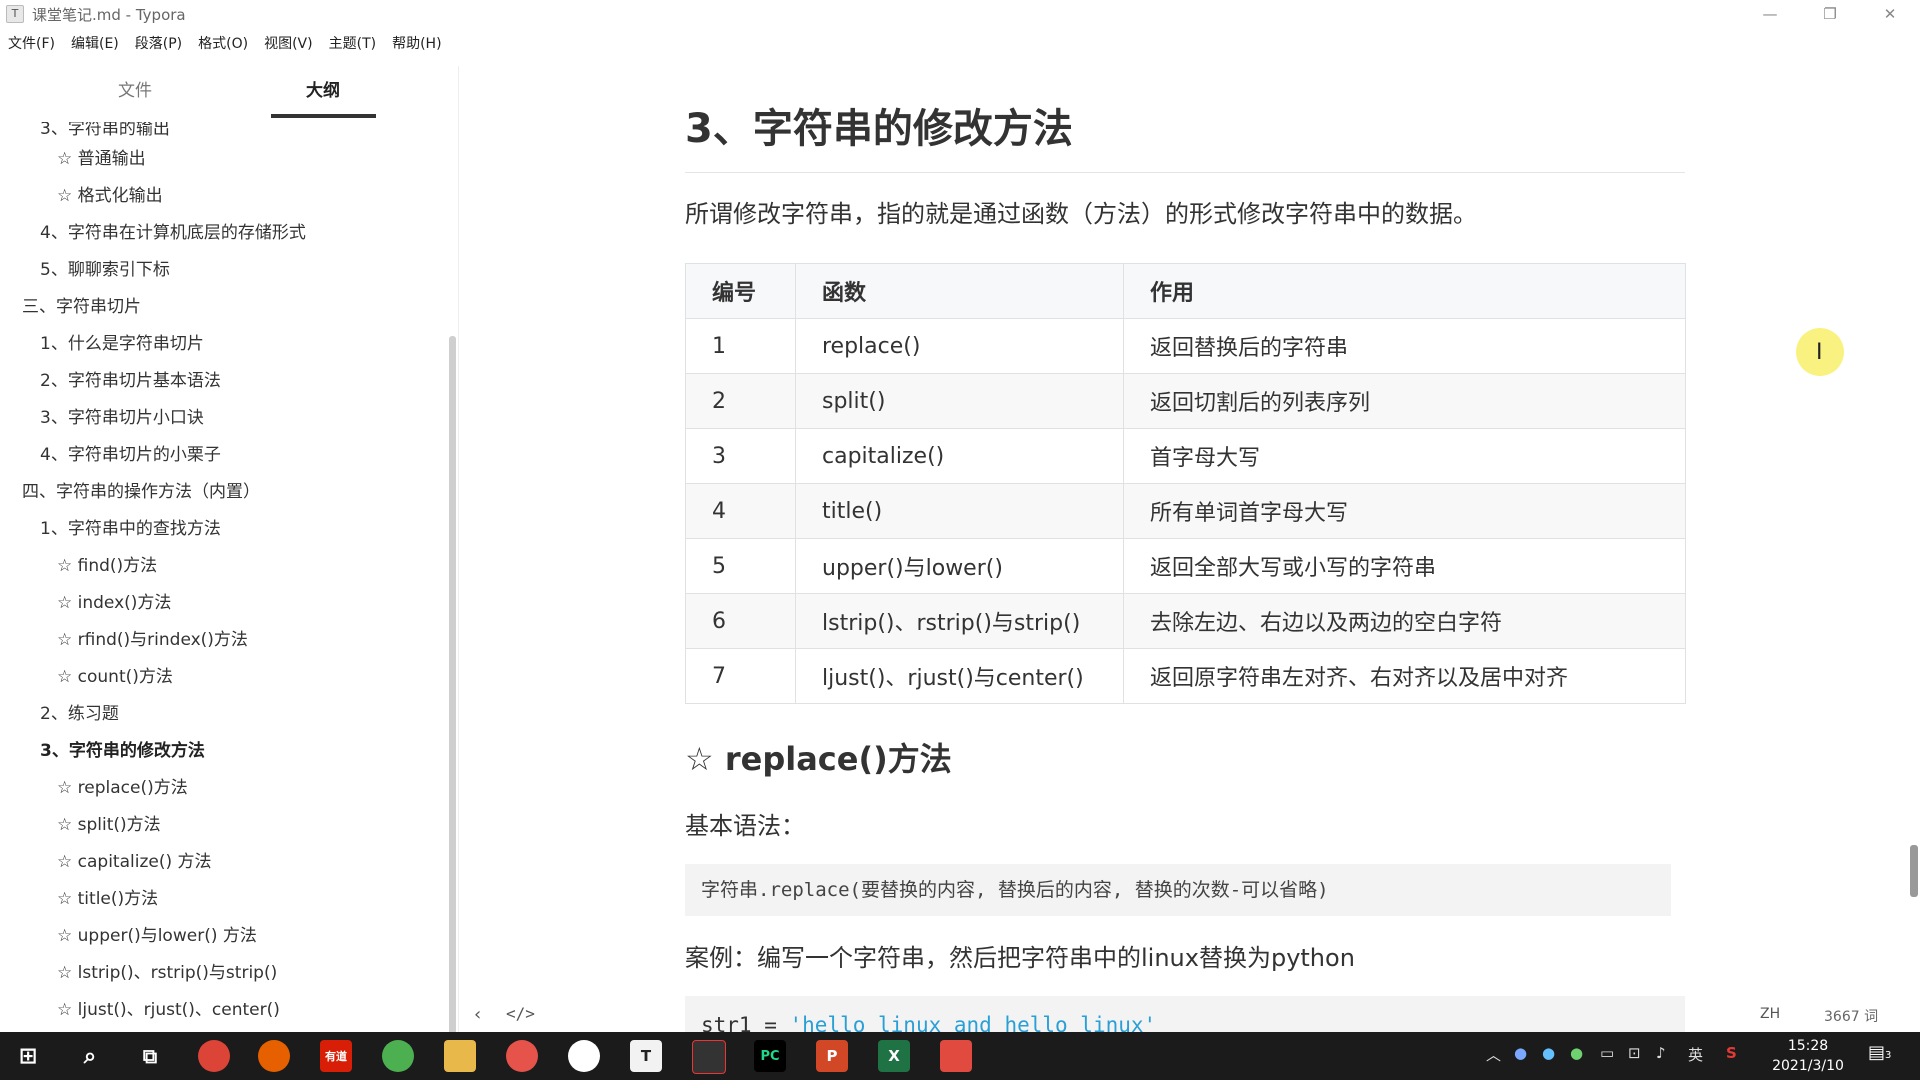 Image resolution: width=1920 pixels, height=1080 pixels. I want to click on chrome-icon, so click(214, 1056).